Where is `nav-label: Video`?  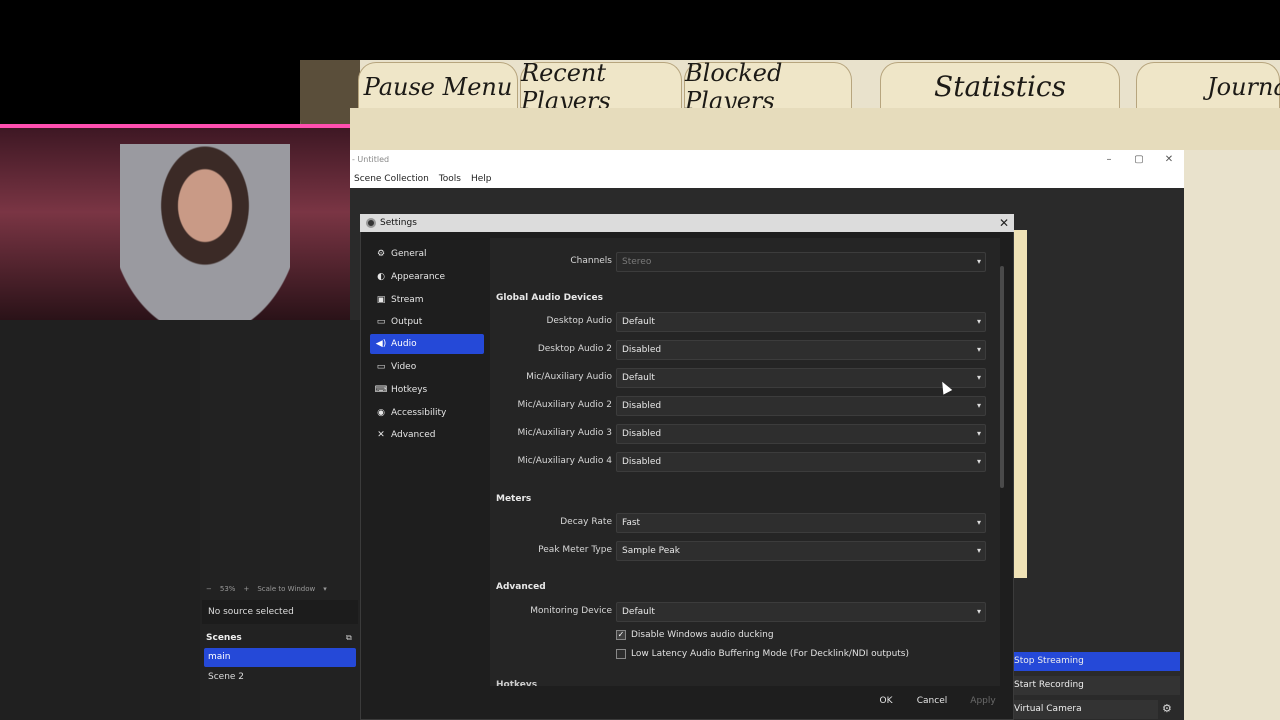
nav-label: Video is located at coordinates (404, 367).